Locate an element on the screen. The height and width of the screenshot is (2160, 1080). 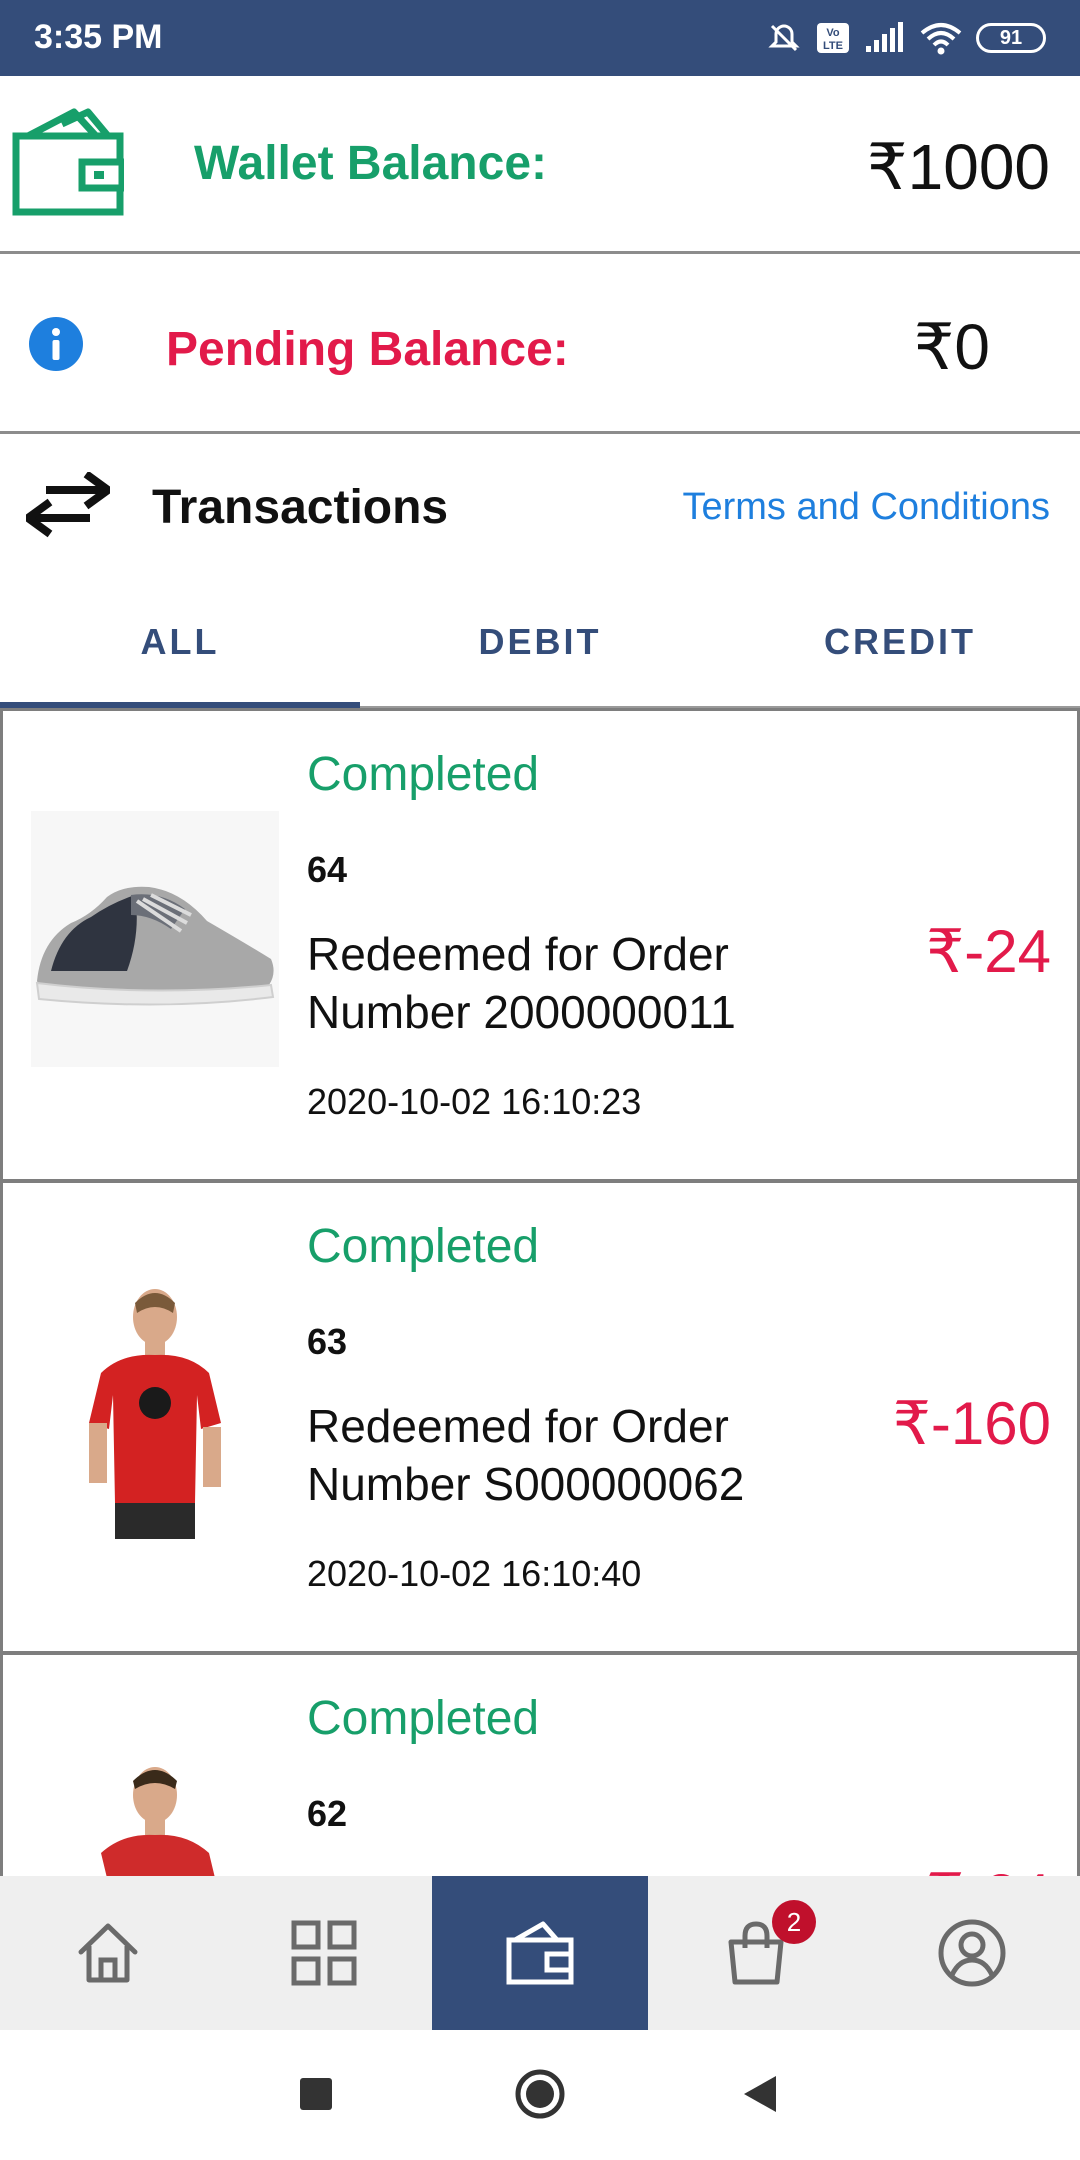
pending-balance-amount: ₹0 is located at coordinates (951, 347).